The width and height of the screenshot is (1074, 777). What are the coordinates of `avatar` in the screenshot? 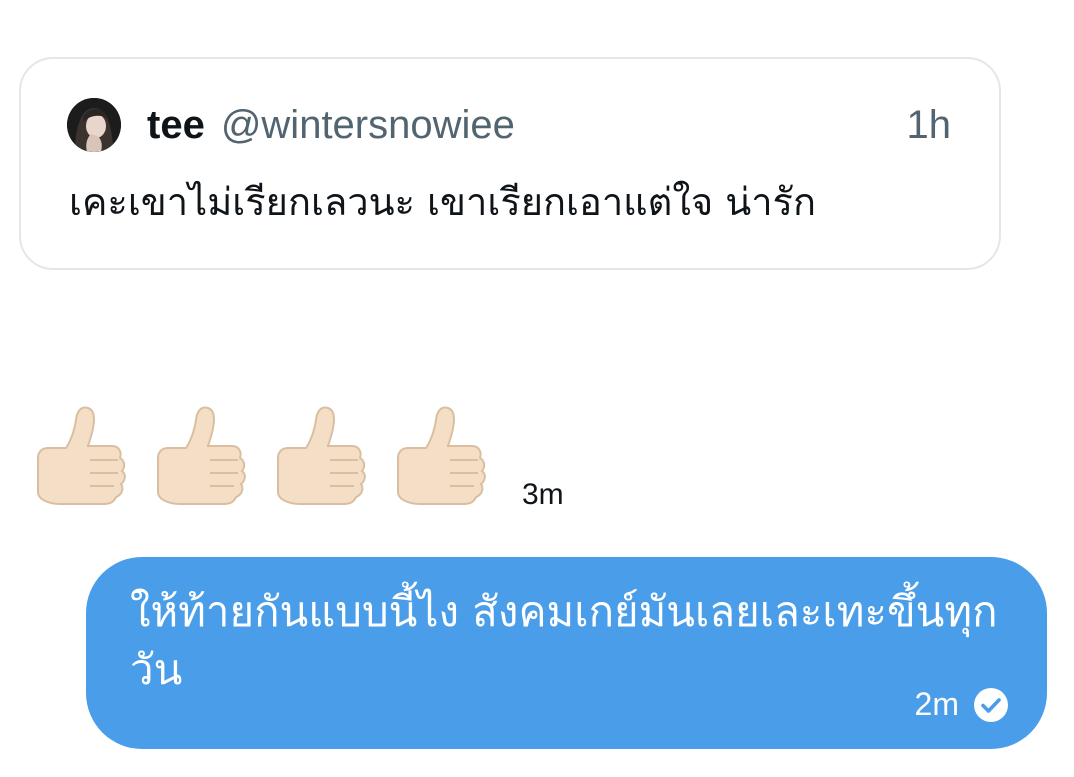 It's located at (94, 125).